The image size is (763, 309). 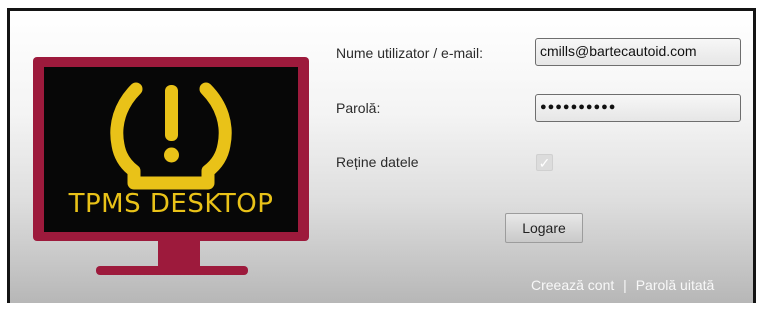 What do you see at coordinates (171, 204) in the screenshot?
I see `logo-text: TPMS DESKTOP` at bounding box center [171, 204].